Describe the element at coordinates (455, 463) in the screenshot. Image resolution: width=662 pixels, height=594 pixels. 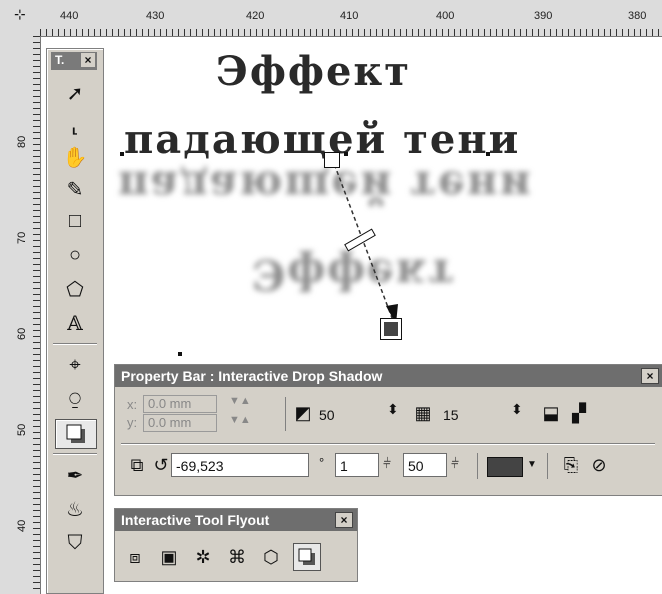
I see `fade-slider-icon: ⫩` at that location.